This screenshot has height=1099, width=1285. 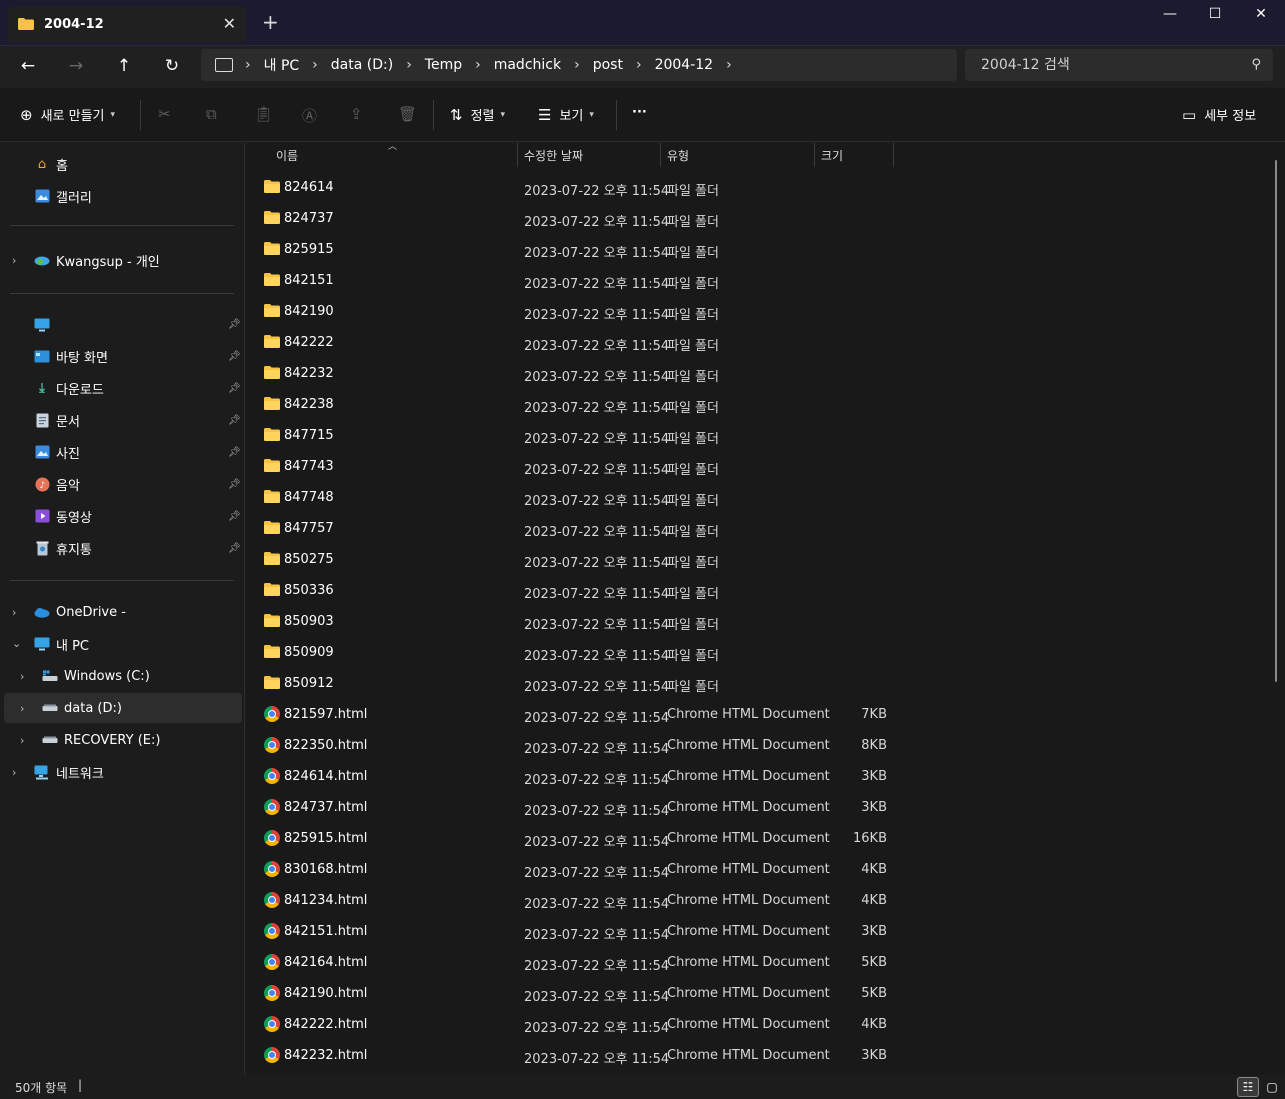 I want to click on folder-row: 850903 2023-07-22 오후 11:54 파일 폴더, so click(x=746, y=621).